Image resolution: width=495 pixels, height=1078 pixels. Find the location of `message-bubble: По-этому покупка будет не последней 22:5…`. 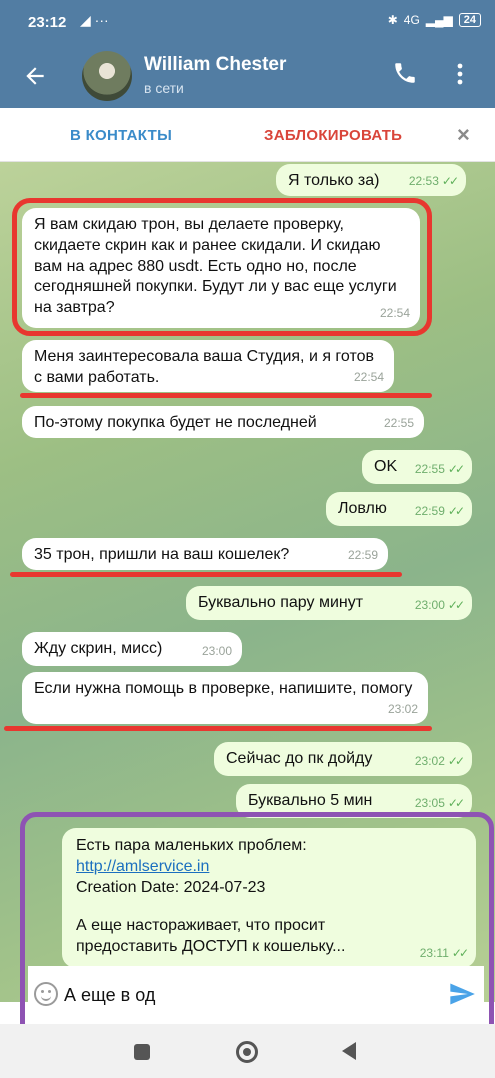

message-bubble: По-этому покупка будет не последней 22:5… is located at coordinates (223, 422).